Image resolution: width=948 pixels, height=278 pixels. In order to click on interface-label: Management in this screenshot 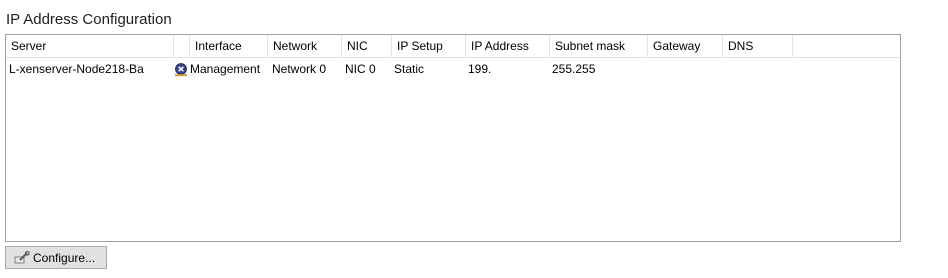, I will do `click(225, 69)`.